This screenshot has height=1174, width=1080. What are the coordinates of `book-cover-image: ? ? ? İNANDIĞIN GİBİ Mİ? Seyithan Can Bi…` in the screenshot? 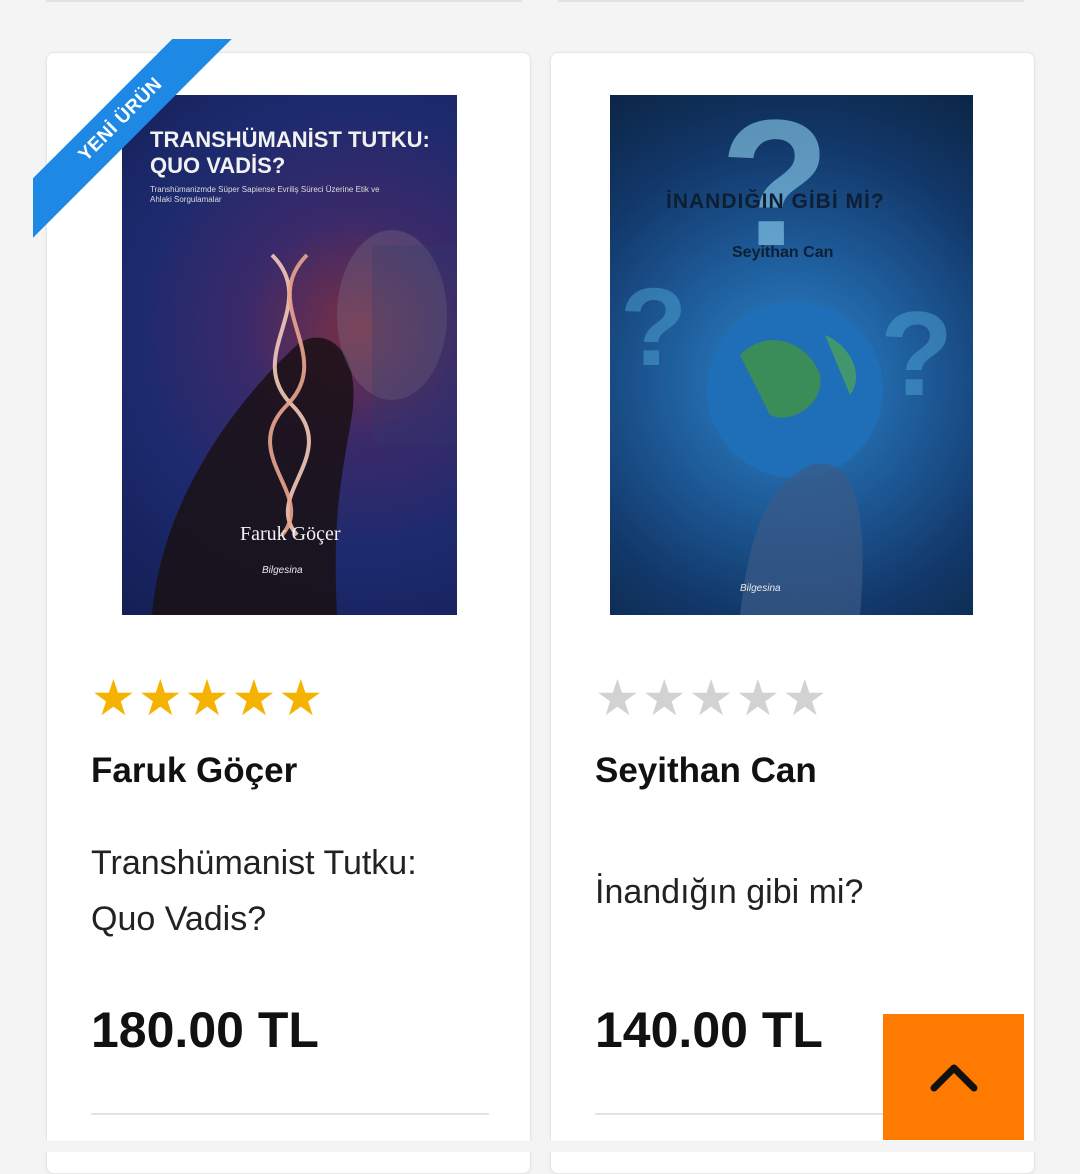 It's located at (791, 355).